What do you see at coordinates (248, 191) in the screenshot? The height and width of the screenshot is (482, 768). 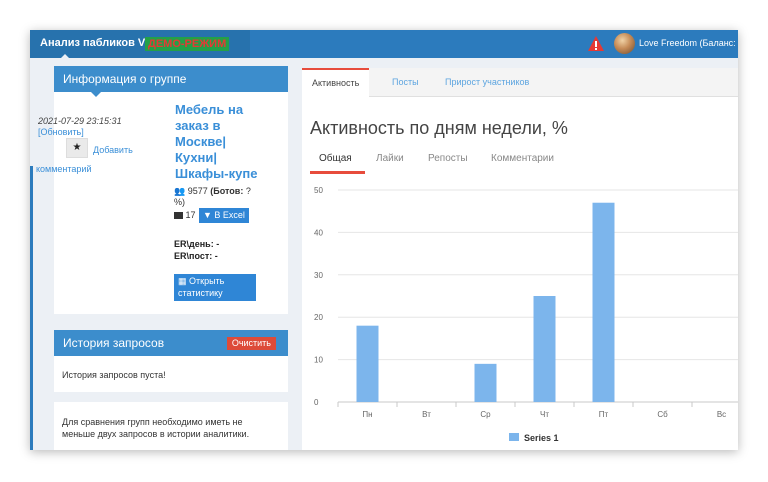 I see `bots-value: ?` at bounding box center [248, 191].